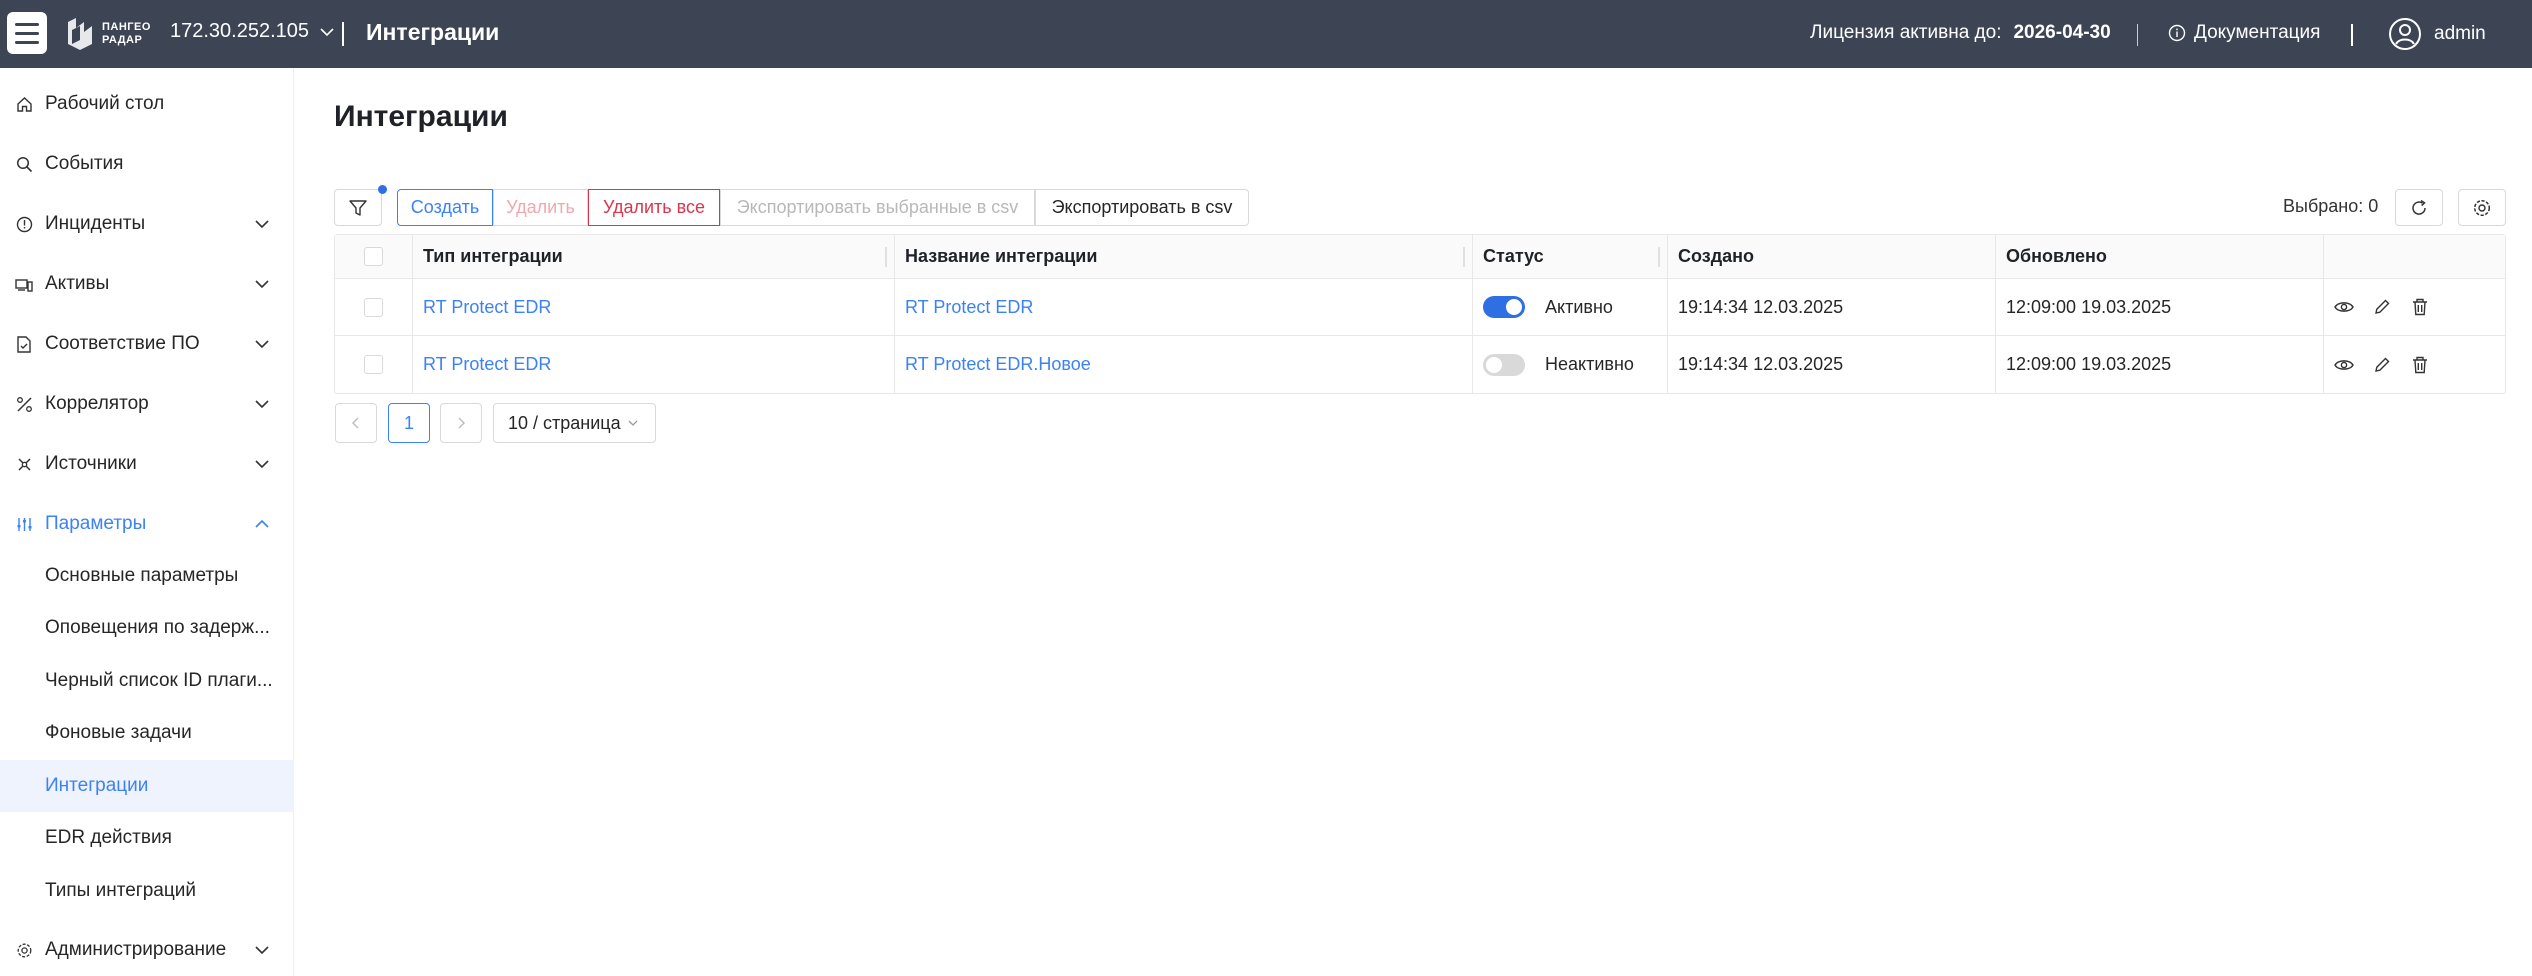 This screenshot has height=976, width=2532. I want to click on column-header-status: Статус, so click(1570, 256).